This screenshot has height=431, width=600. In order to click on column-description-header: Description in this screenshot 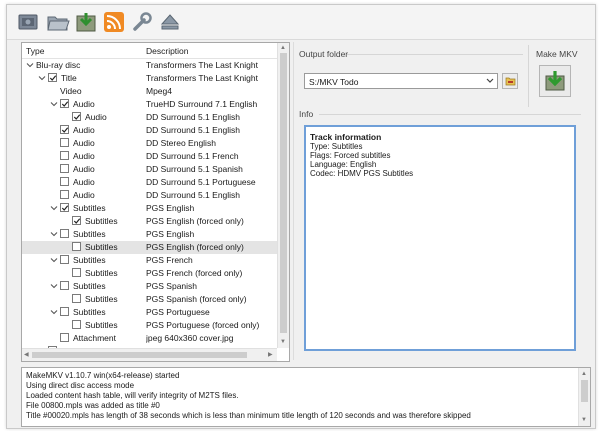, I will do `click(167, 51)`.